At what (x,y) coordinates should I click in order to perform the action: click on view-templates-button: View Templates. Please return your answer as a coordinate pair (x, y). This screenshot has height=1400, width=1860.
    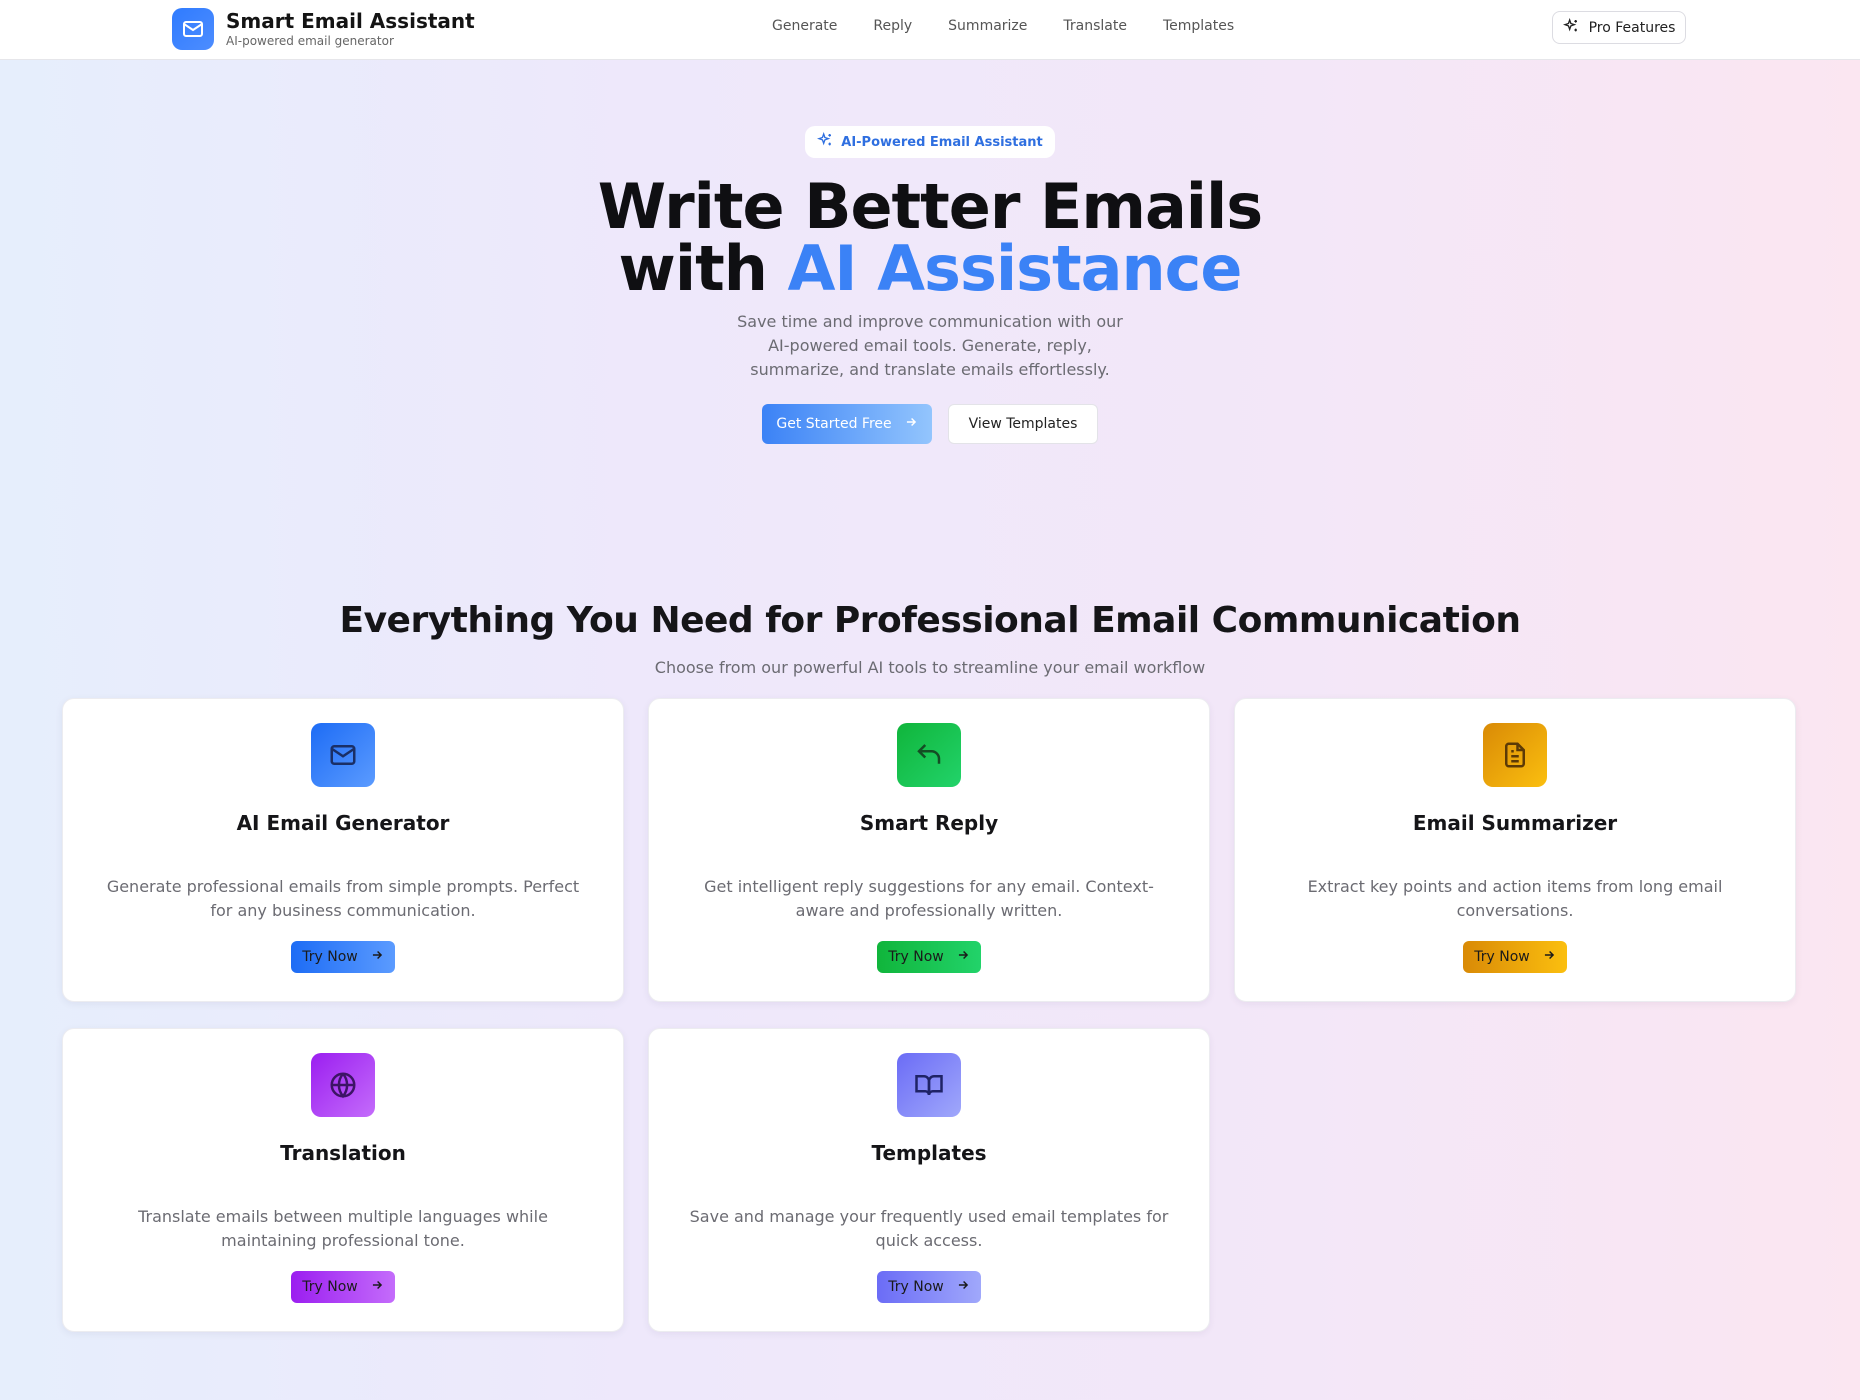
    Looking at the image, I should click on (1023, 424).